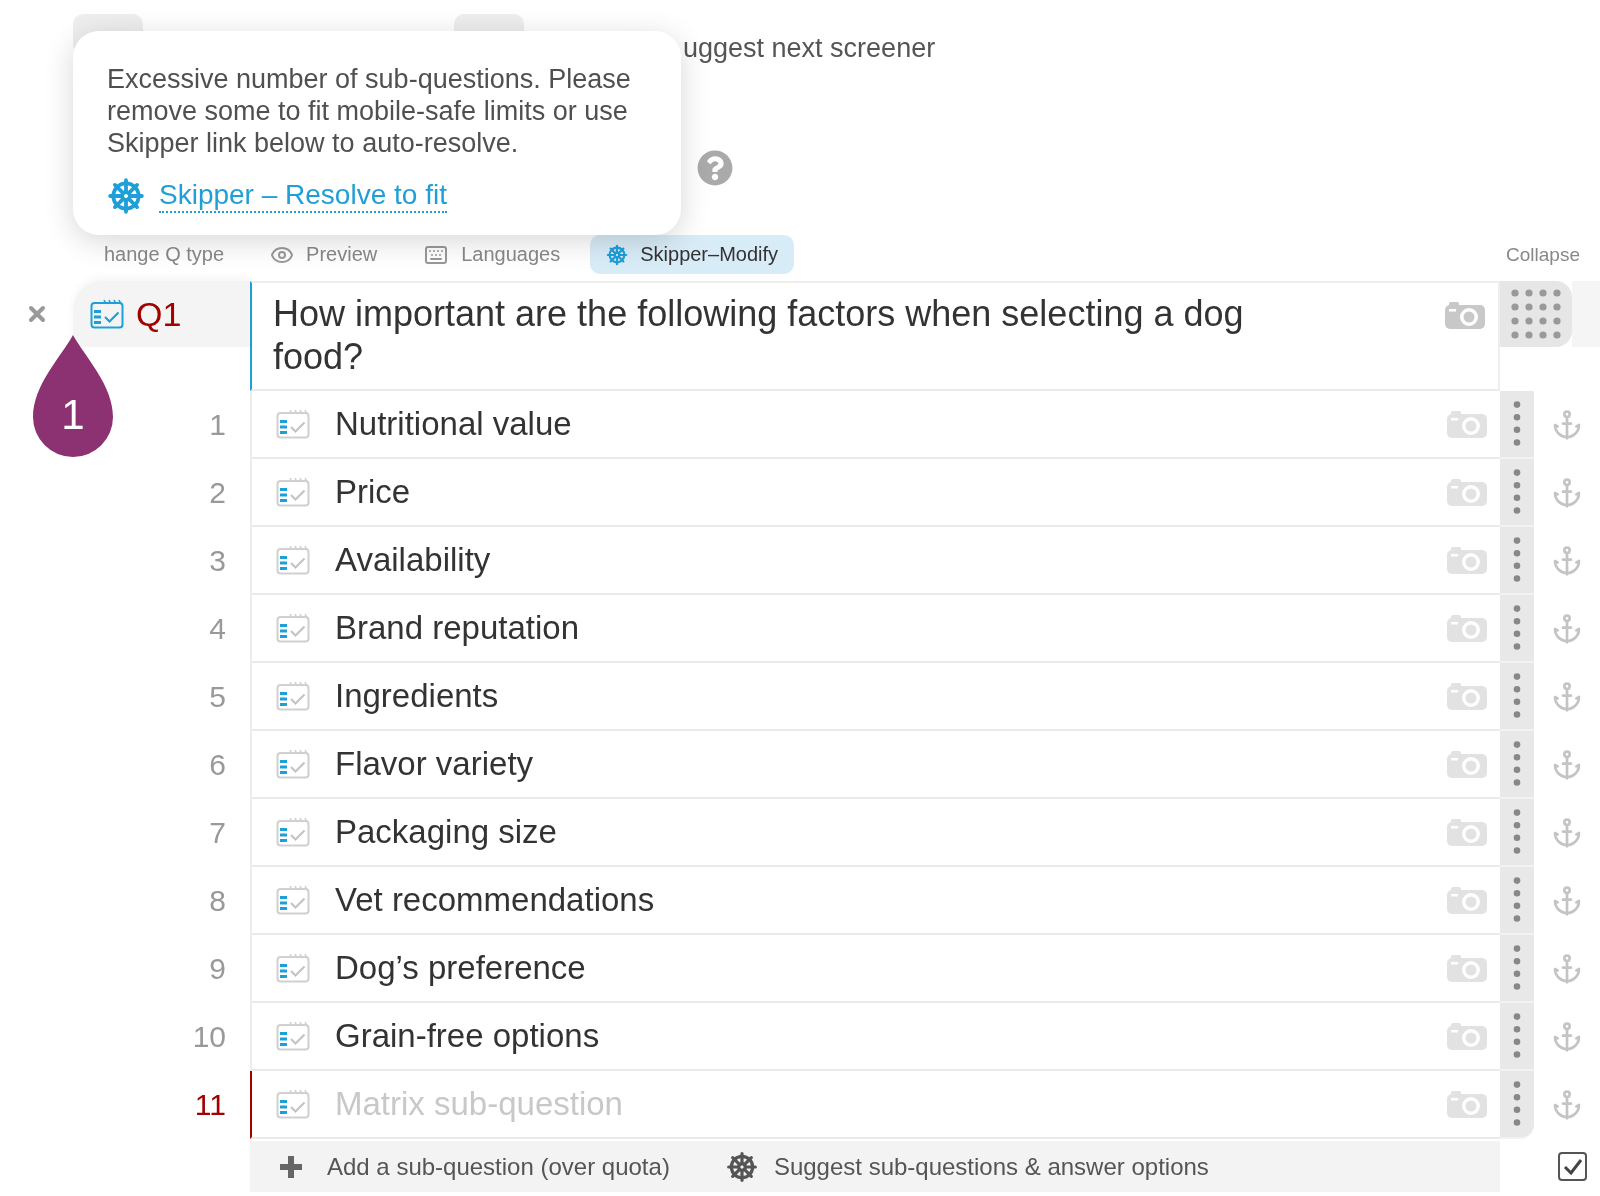  Describe the element at coordinates (875, 969) in the screenshot. I see `sub-question-row: Dog’s preference` at that location.